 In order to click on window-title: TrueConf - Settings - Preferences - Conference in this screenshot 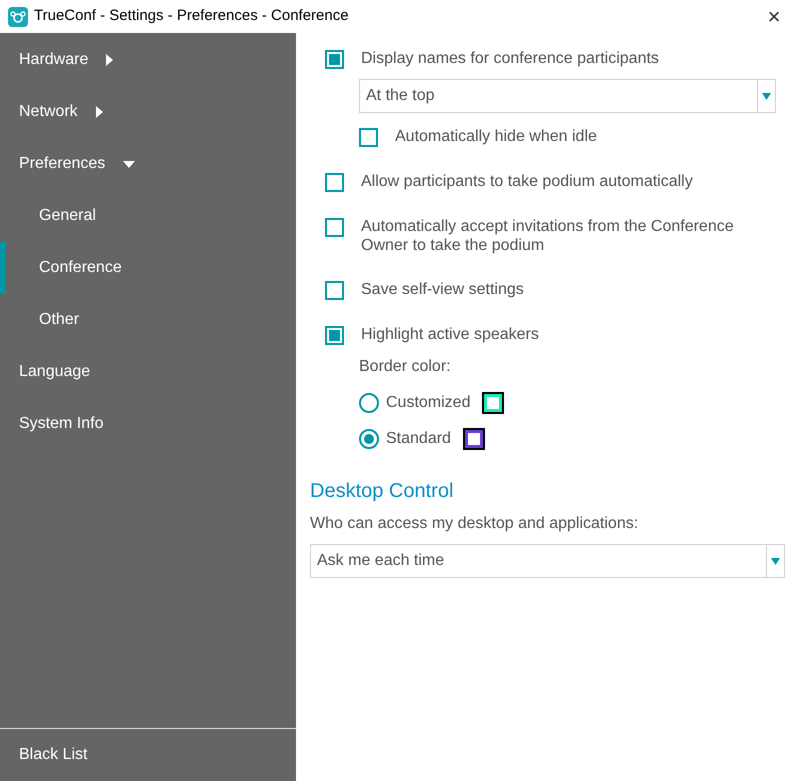, I will do `click(191, 16)`.